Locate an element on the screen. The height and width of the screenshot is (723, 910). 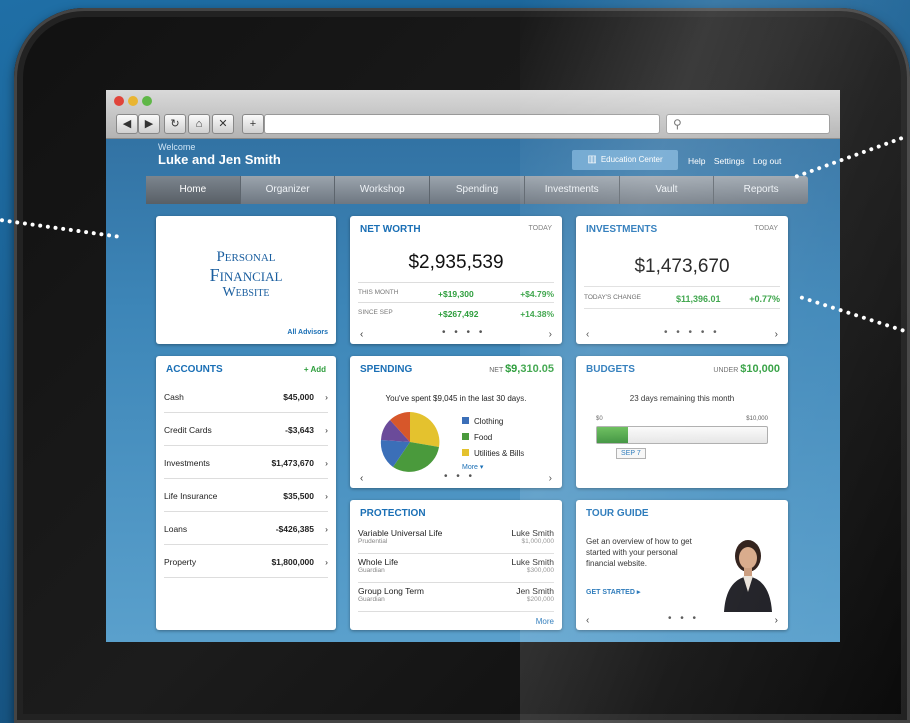
account-row: Life Insurance $35,500 › is located at coordinates (246, 498).